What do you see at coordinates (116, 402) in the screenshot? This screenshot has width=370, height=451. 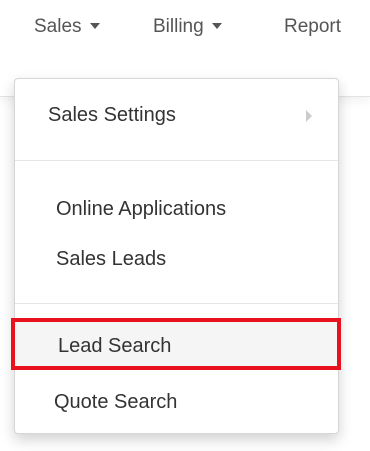 I see `menu-item-label: Quote Search` at bounding box center [116, 402].